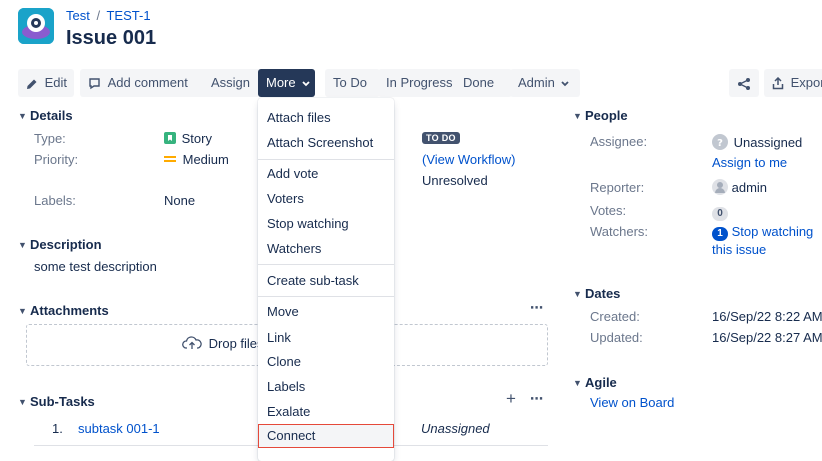 The height and width of the screenshot is (461, 822). I want to click on dates-section-toggle: ▼ Dates, so click(596, 293).